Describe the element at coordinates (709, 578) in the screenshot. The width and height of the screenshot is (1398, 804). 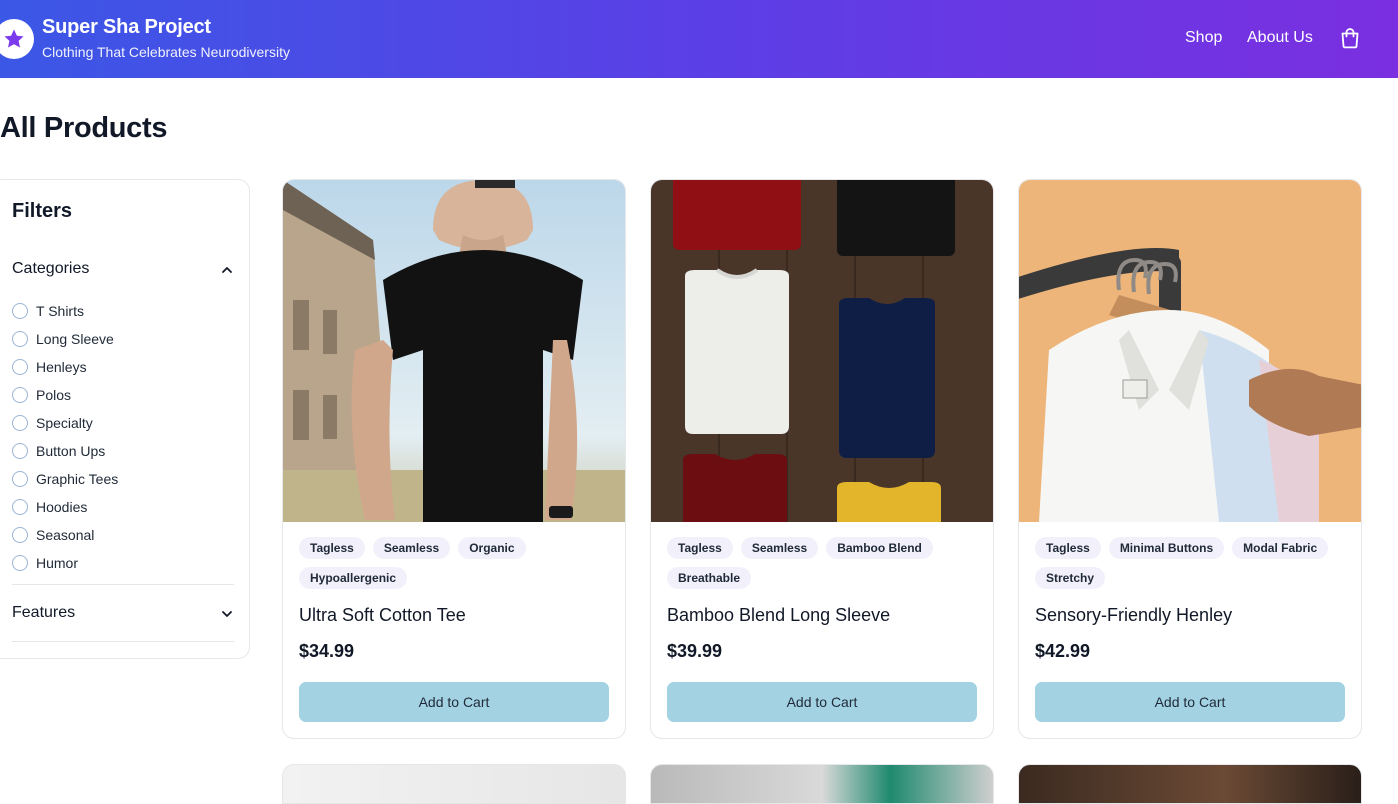
I see `feature-tag: Breathable` at that location.